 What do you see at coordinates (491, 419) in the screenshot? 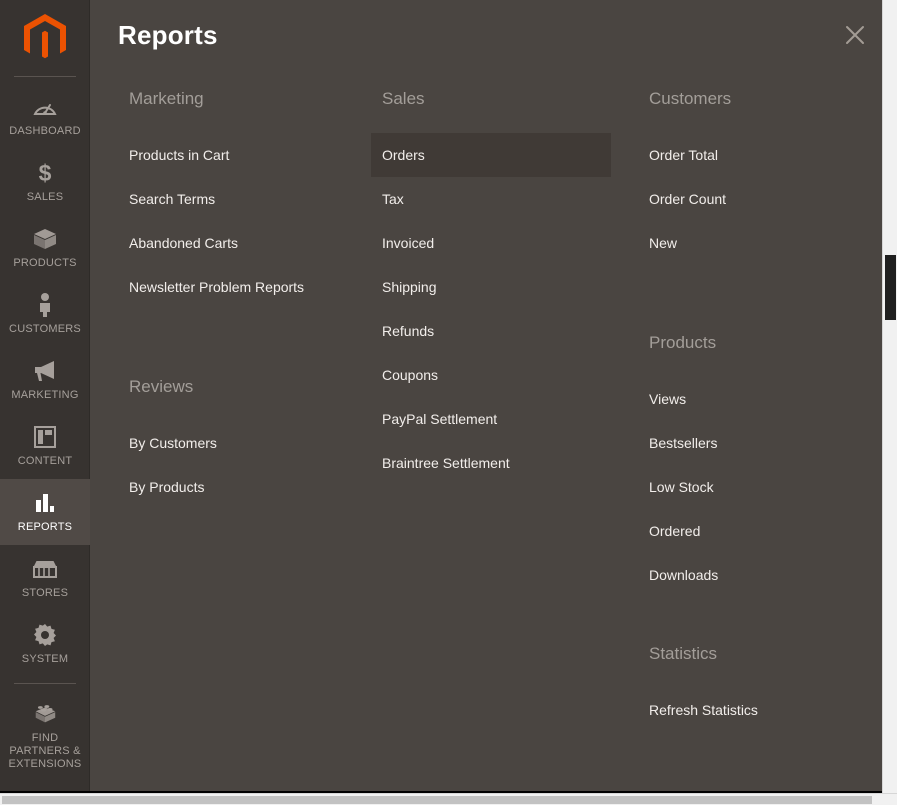
I see `menu-item-paypal-settlement: PayPal Settlement` at bounding box center [491, 419].